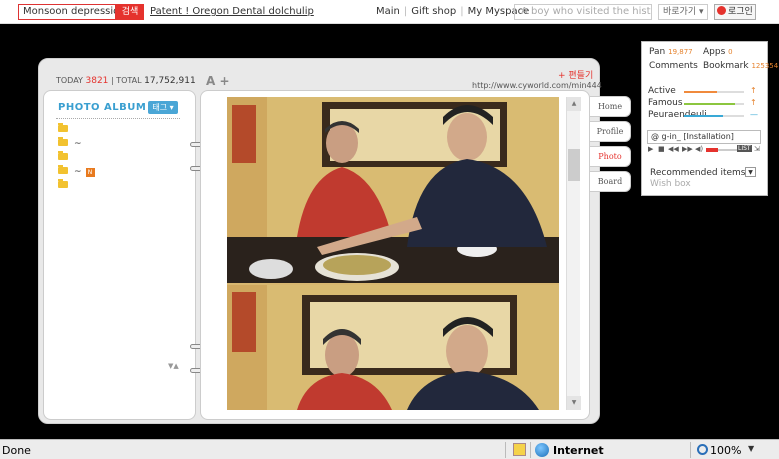  I want to click on photo-scrollbar: ▲ ▼, so click(573, 253).